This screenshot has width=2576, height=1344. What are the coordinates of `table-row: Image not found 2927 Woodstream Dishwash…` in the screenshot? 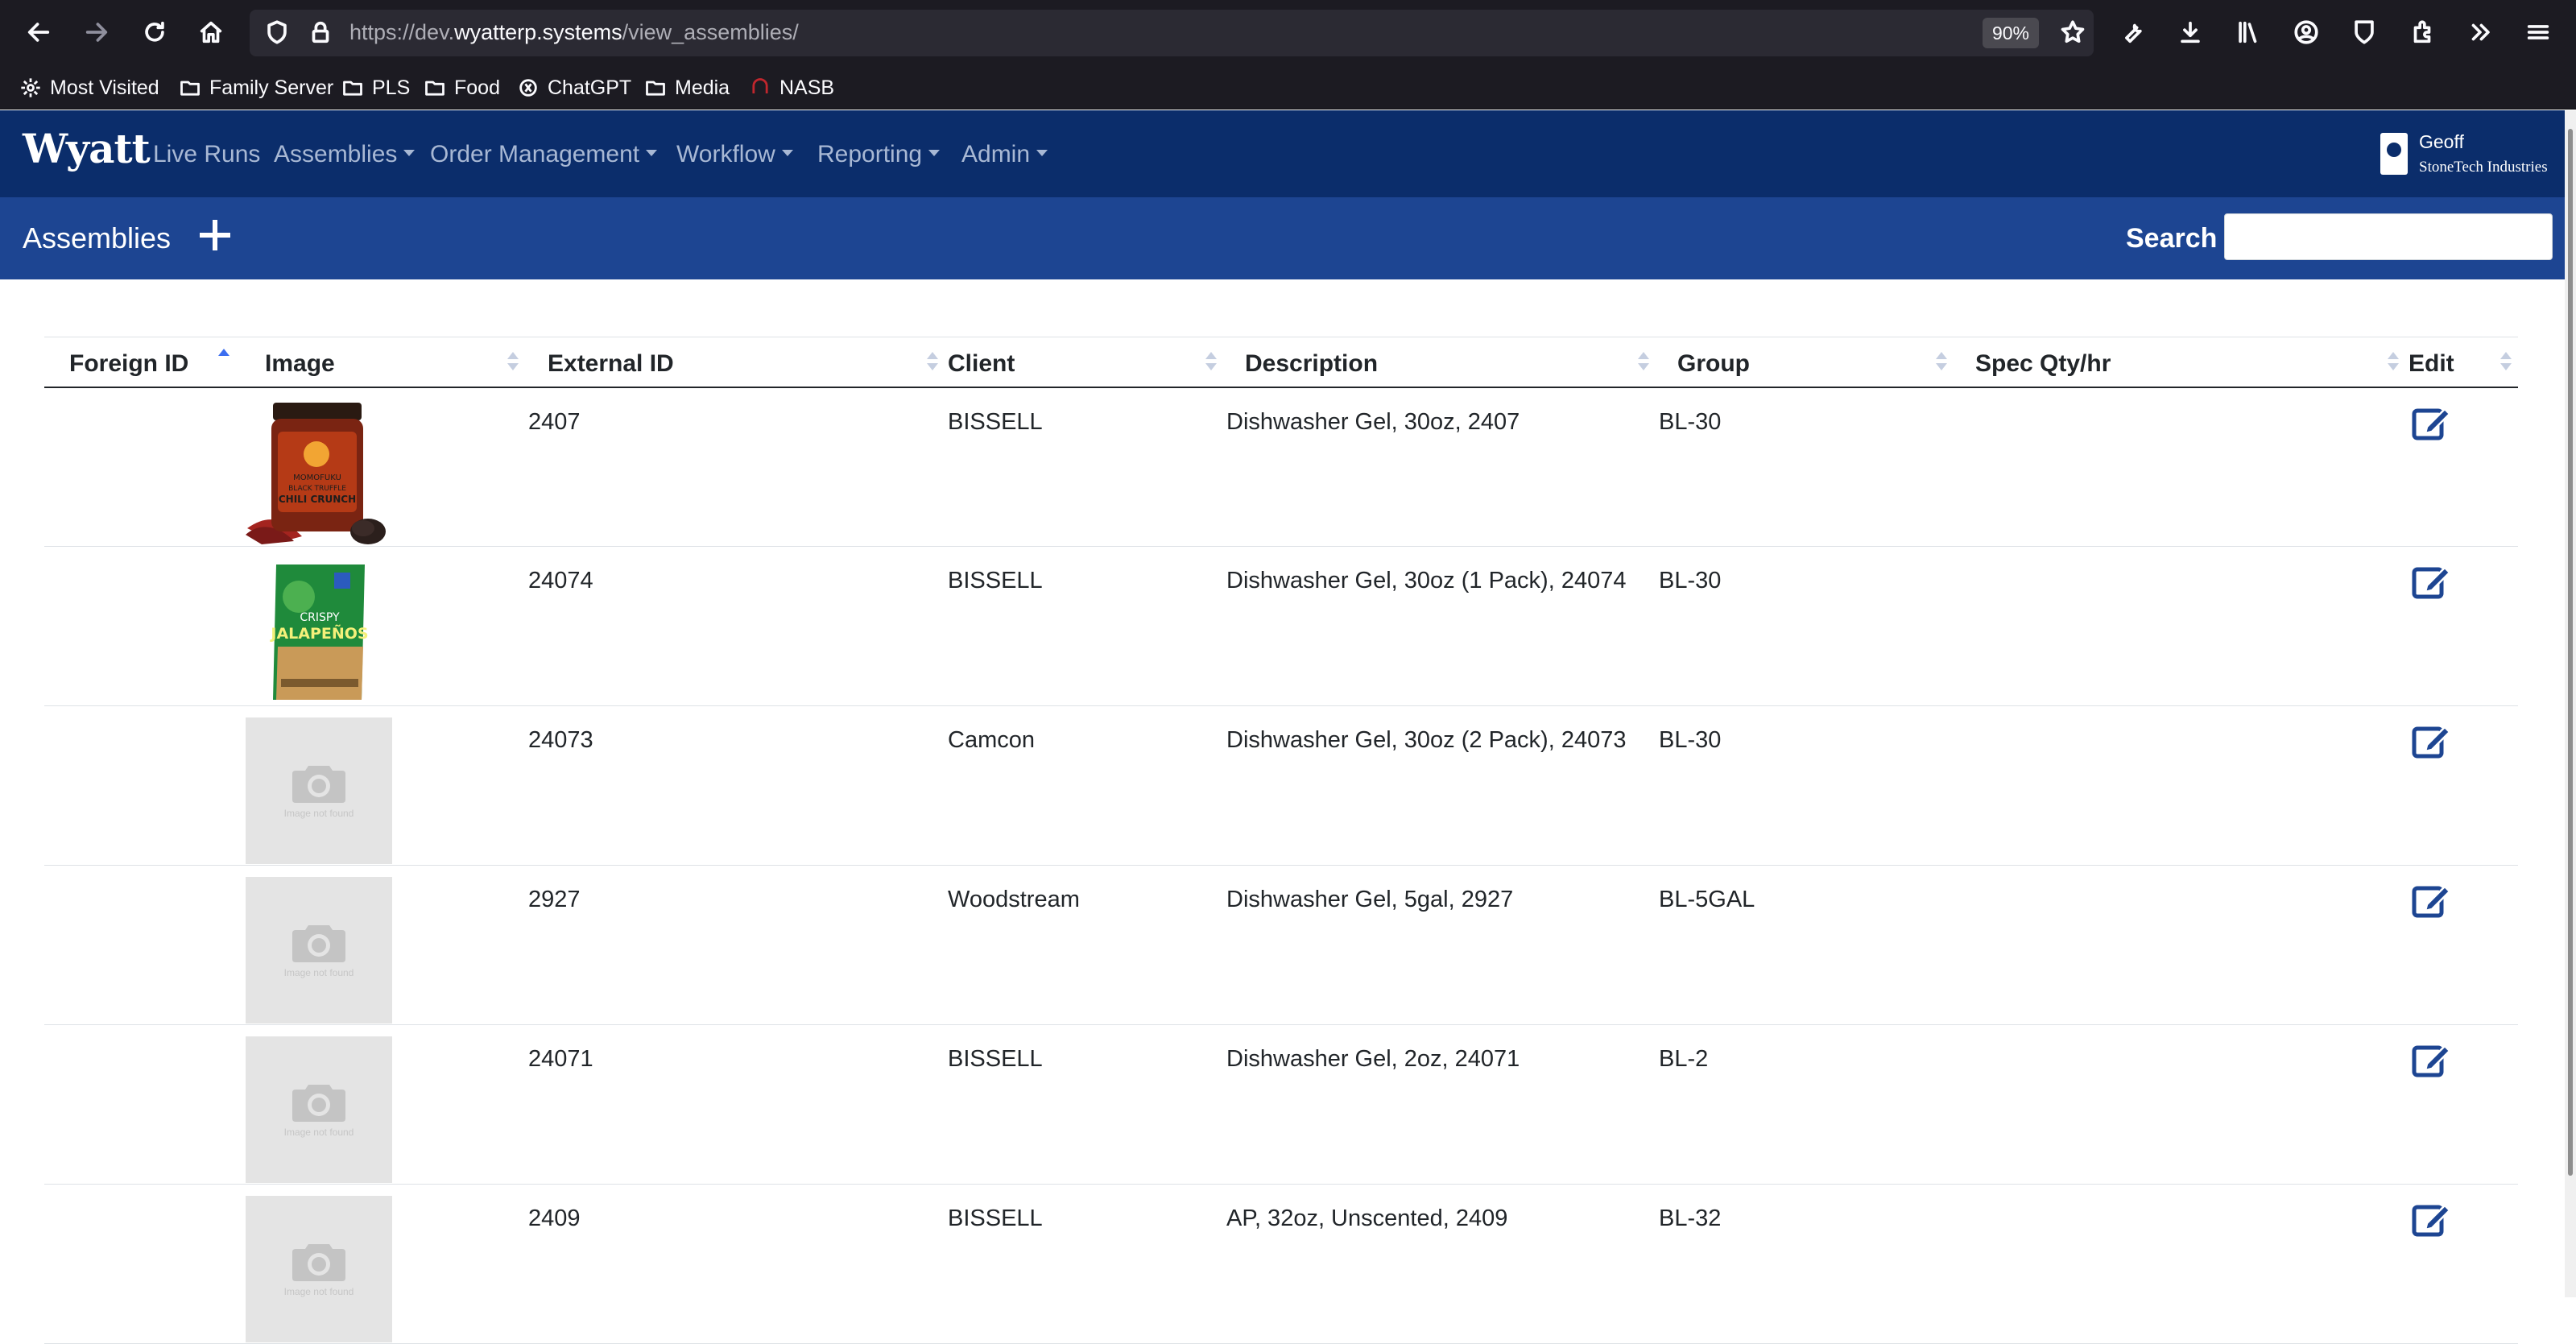 It's located at (1281, 945).